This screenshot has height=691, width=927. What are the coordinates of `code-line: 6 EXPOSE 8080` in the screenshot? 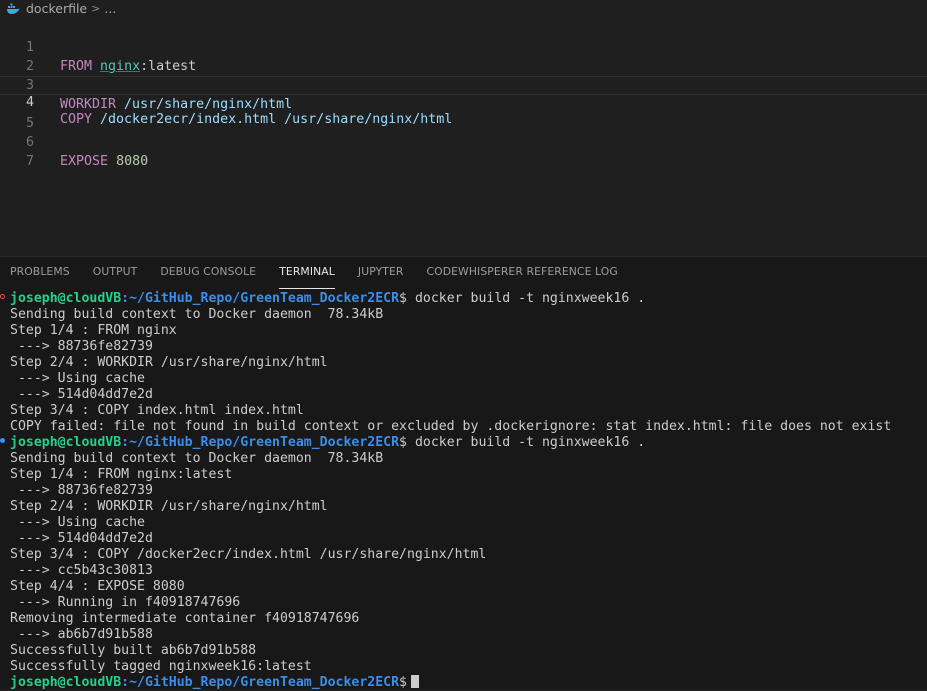 It's located at (463, 141).